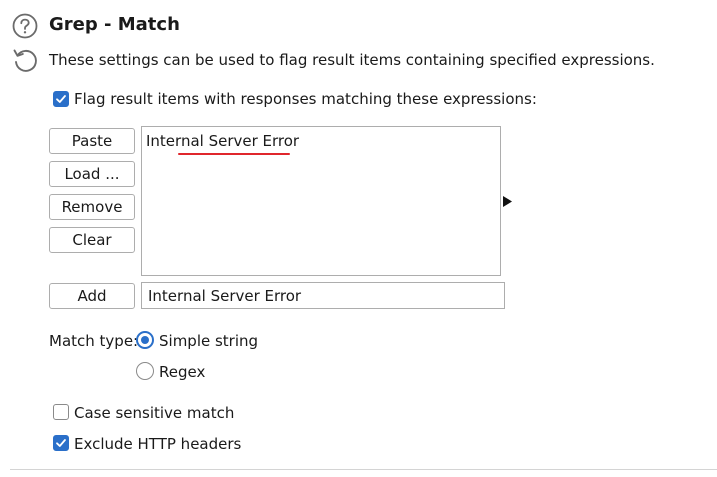 This screenshot has width=717, height=477. Describe the element at coordinates (323, 295) in the screenshot. I see `expression-input` at that location.